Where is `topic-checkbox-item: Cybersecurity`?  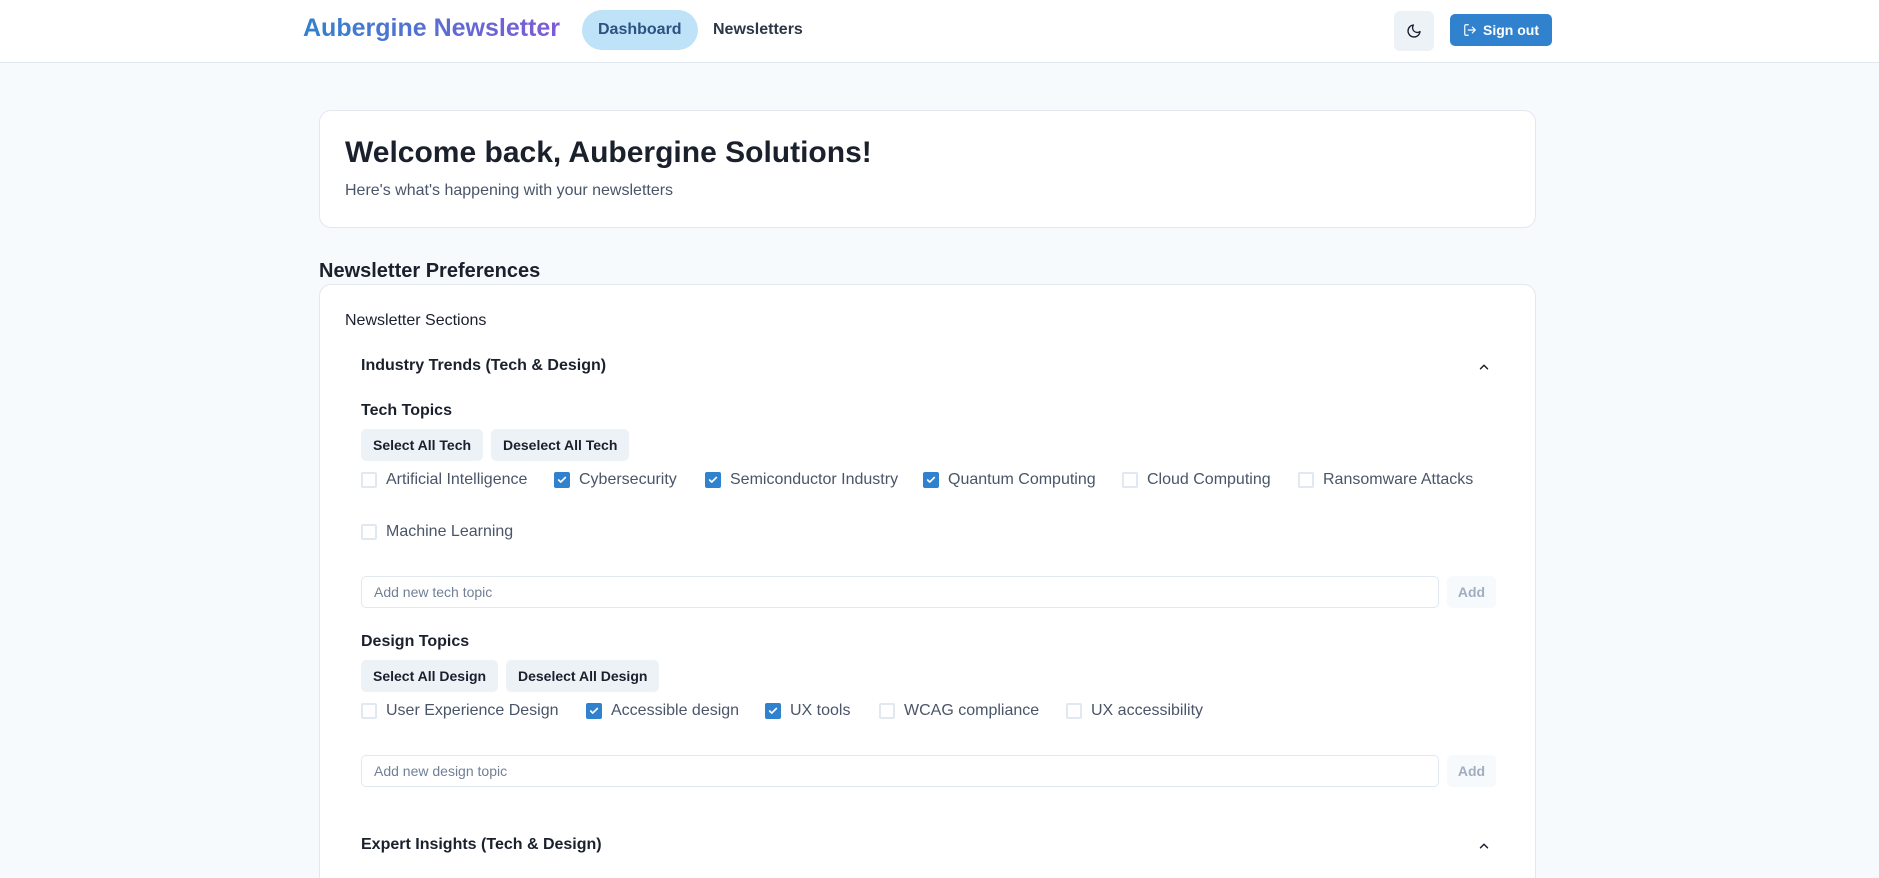
topic-checkbox-item: Cybersecurity is located at coordinates (615, 480).